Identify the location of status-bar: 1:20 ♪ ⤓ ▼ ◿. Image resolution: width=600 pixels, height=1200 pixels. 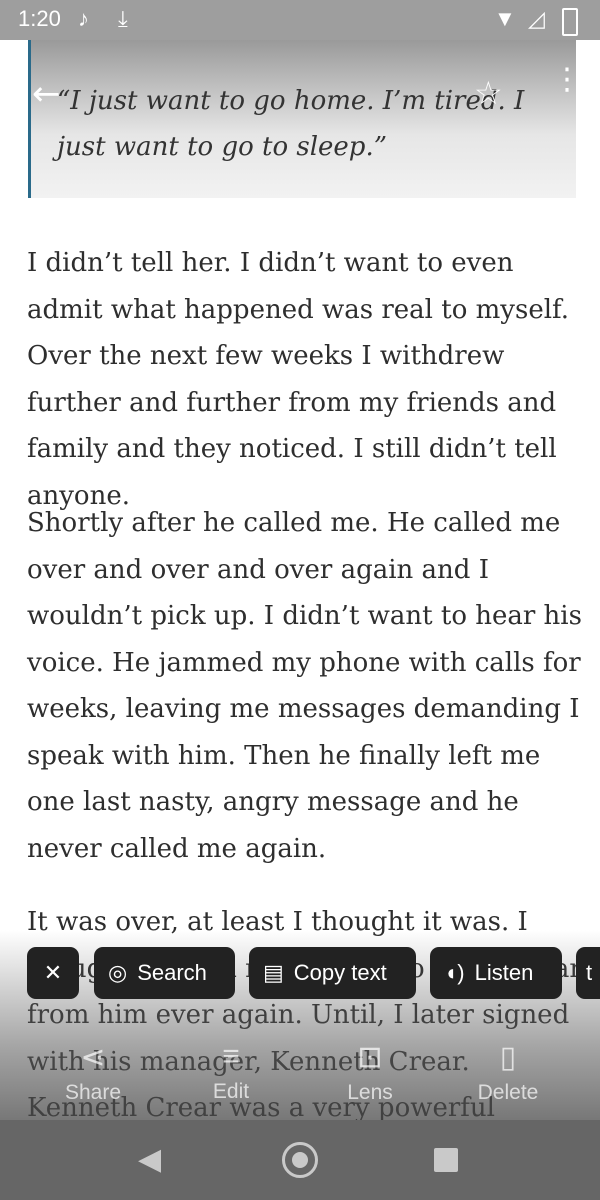
(300, 20).